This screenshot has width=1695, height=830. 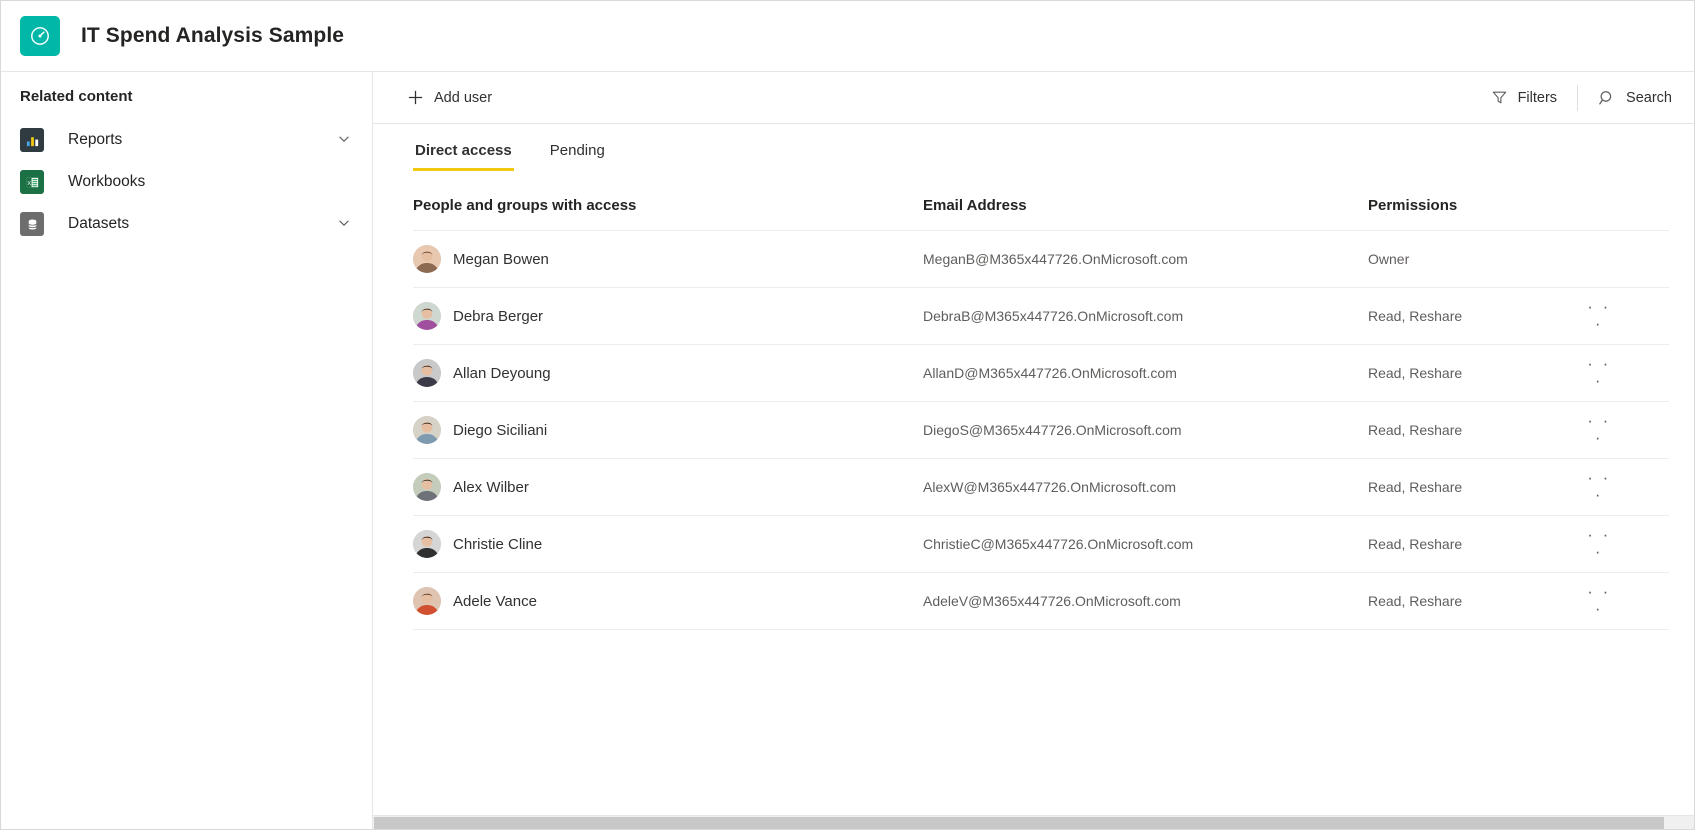 I want to click on window-header: IT Spend Analysis Sample, so click(x=847, y=36).